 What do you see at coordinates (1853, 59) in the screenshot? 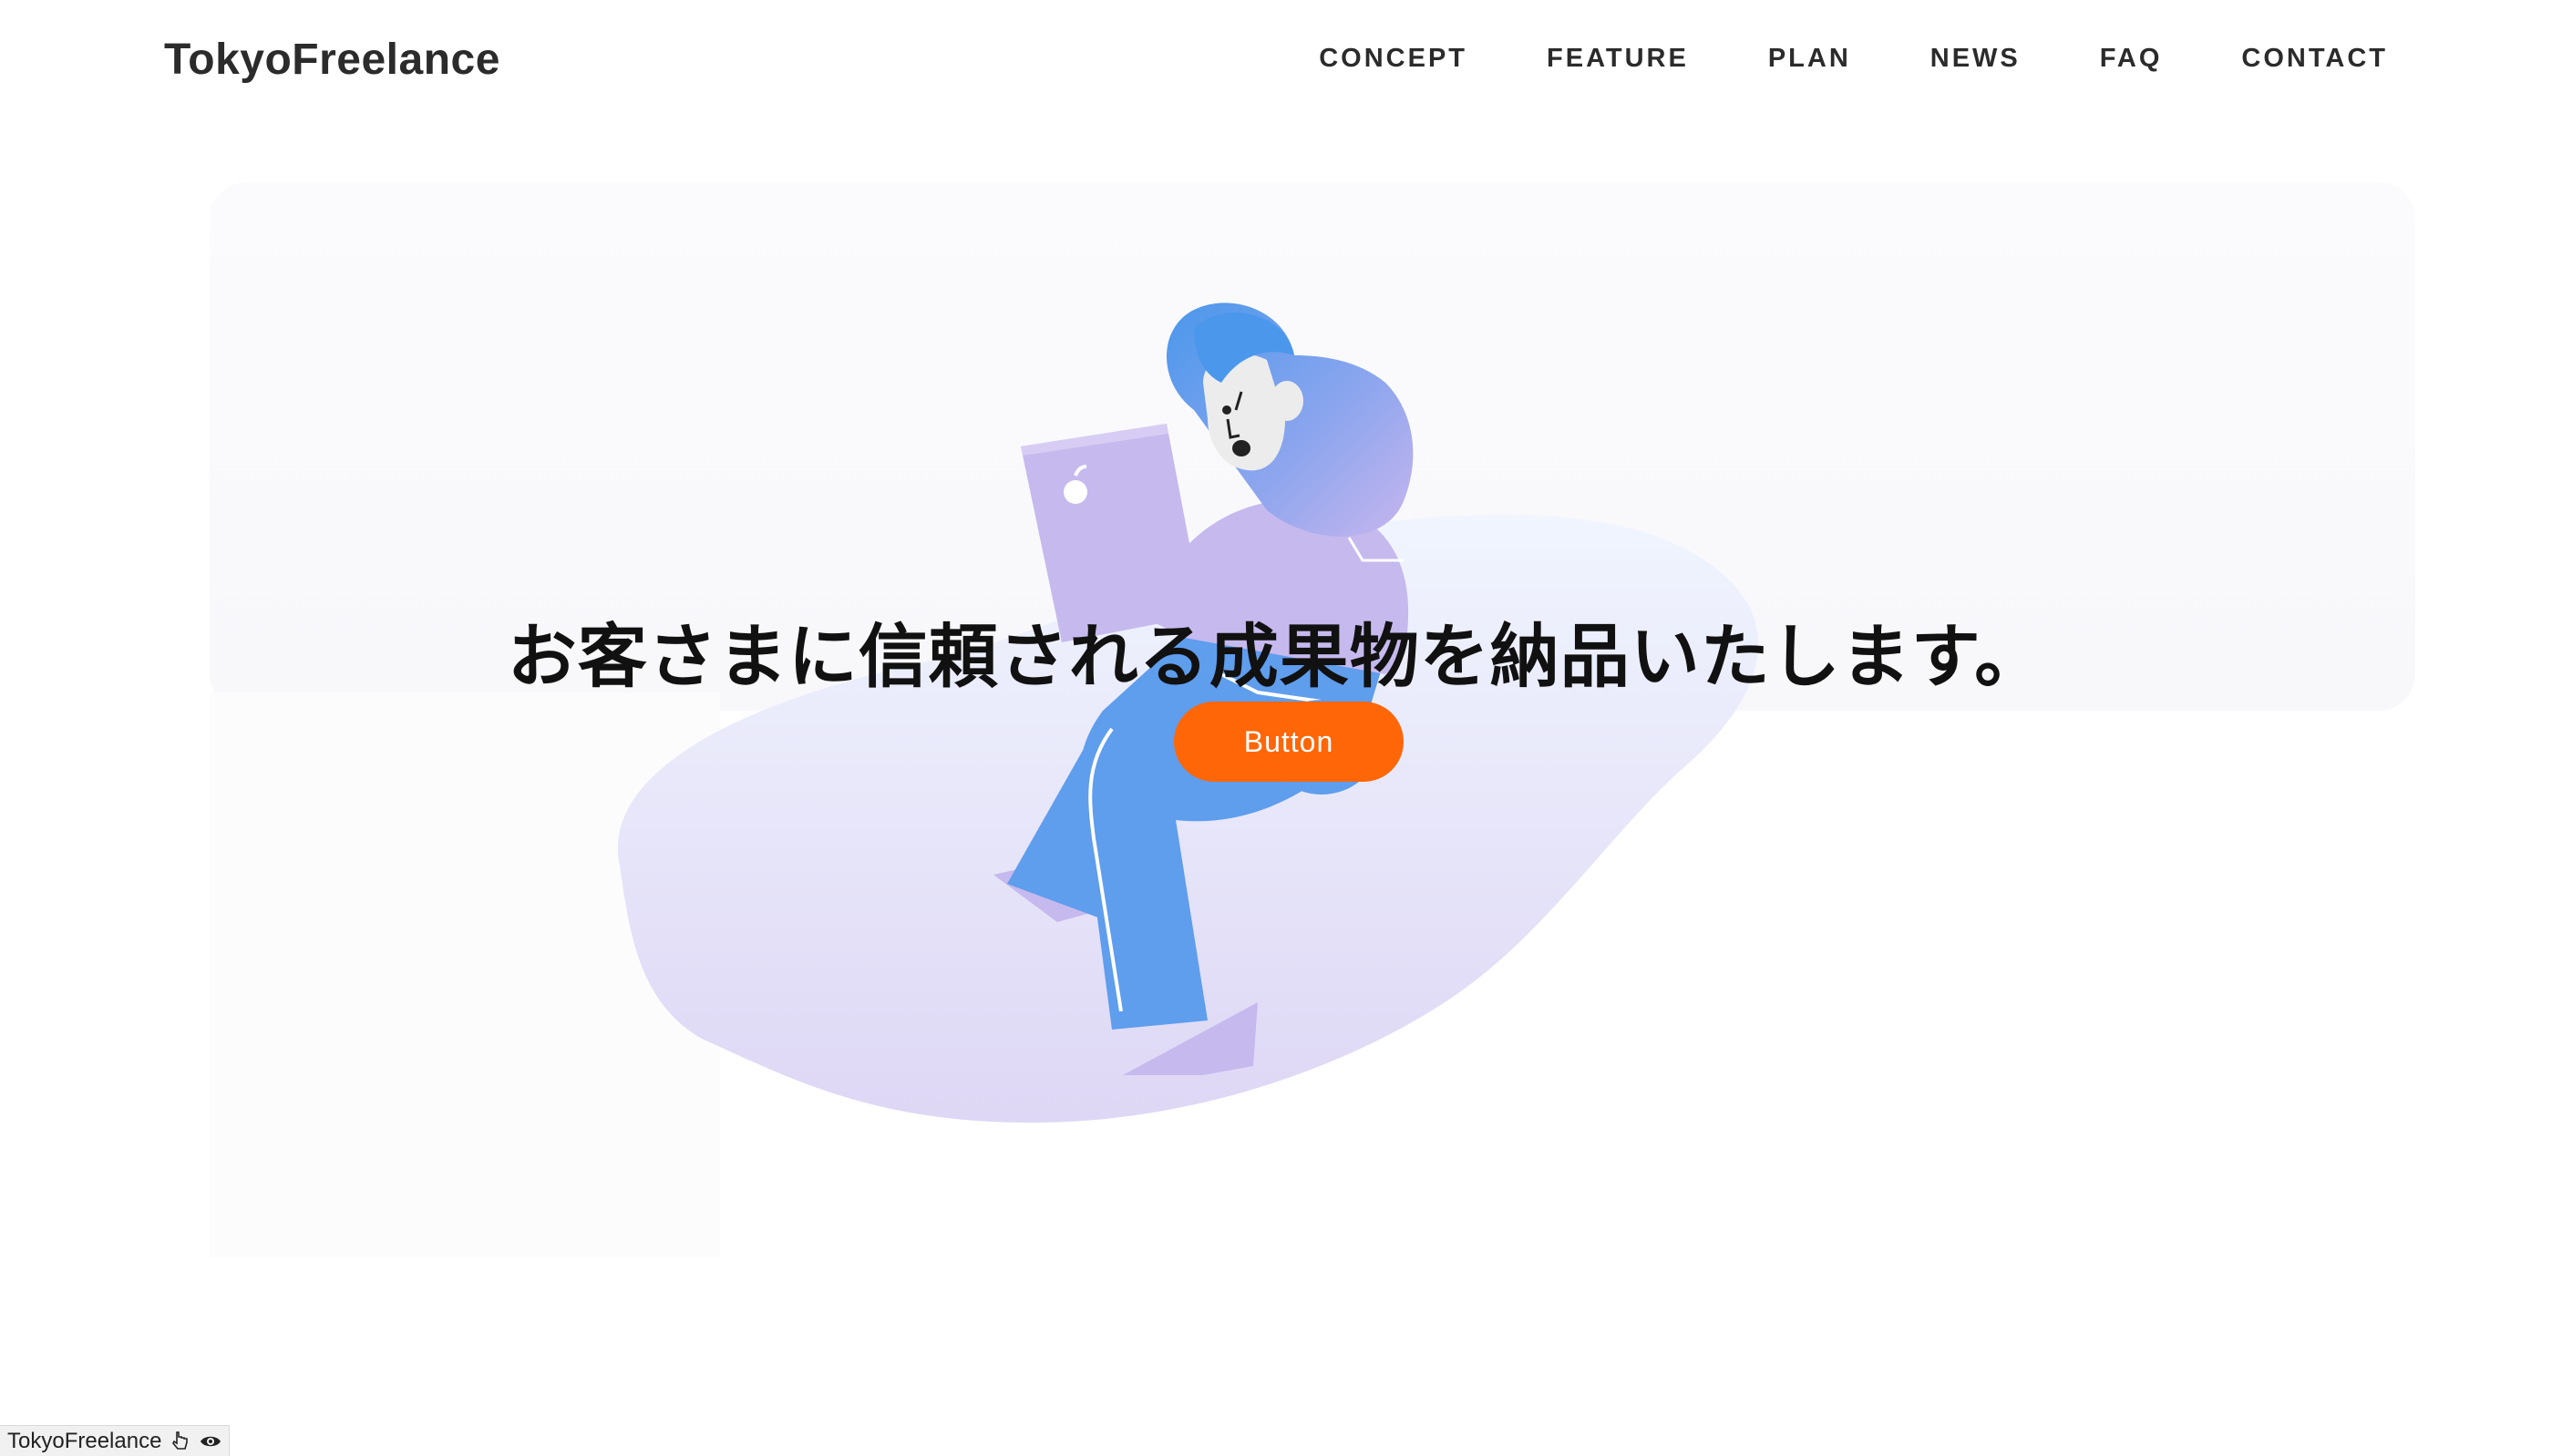
I see `main-nav: CONCEPT FEATURE PLAN NEWS FAQ CONTACT` at bounding box center [1853, 59].